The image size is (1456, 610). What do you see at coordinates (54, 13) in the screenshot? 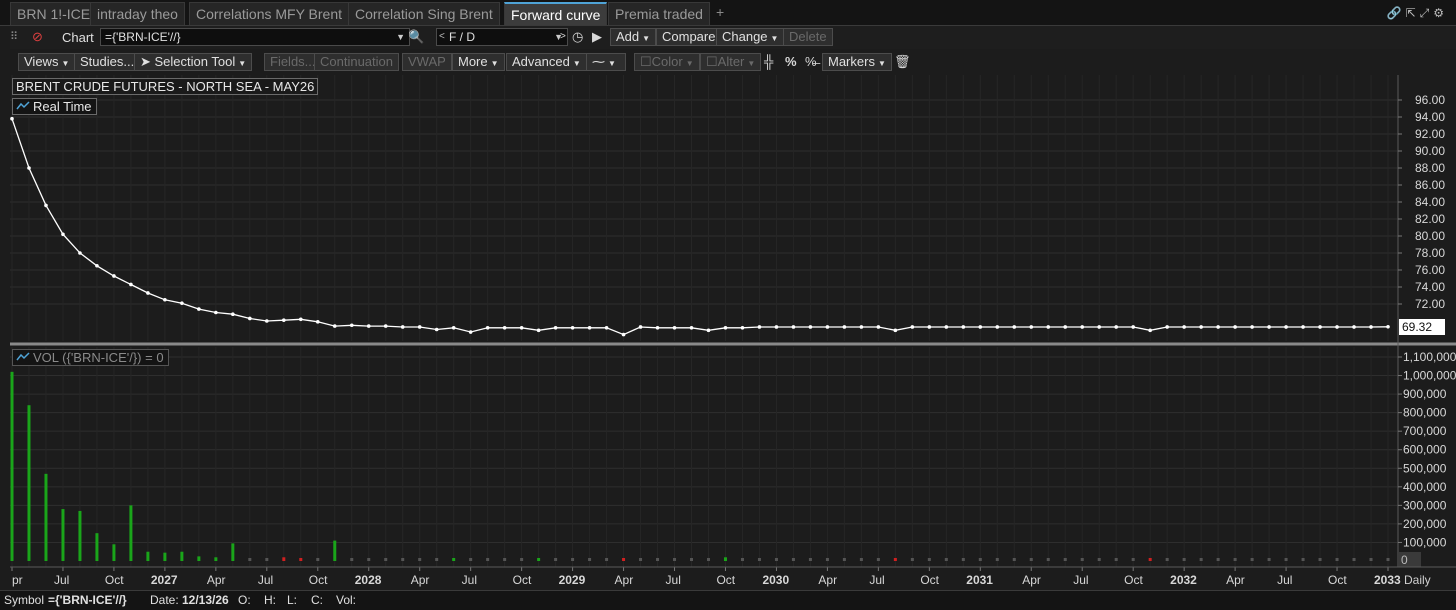
I see `tab-brn-1-ice: BRN 1!-ICE` at bounding box center [54, 13].